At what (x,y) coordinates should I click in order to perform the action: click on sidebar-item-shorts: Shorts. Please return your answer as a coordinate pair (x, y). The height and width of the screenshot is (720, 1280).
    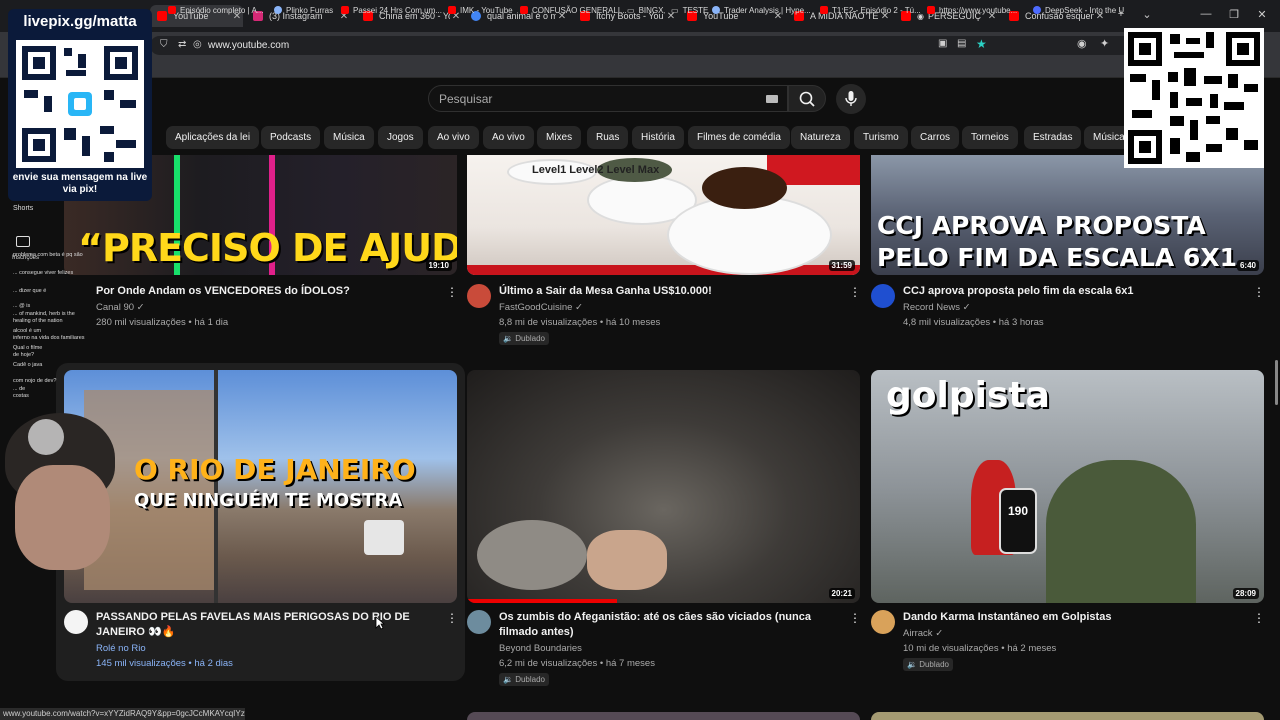
    Looking at the image, I should click on (23, 208).